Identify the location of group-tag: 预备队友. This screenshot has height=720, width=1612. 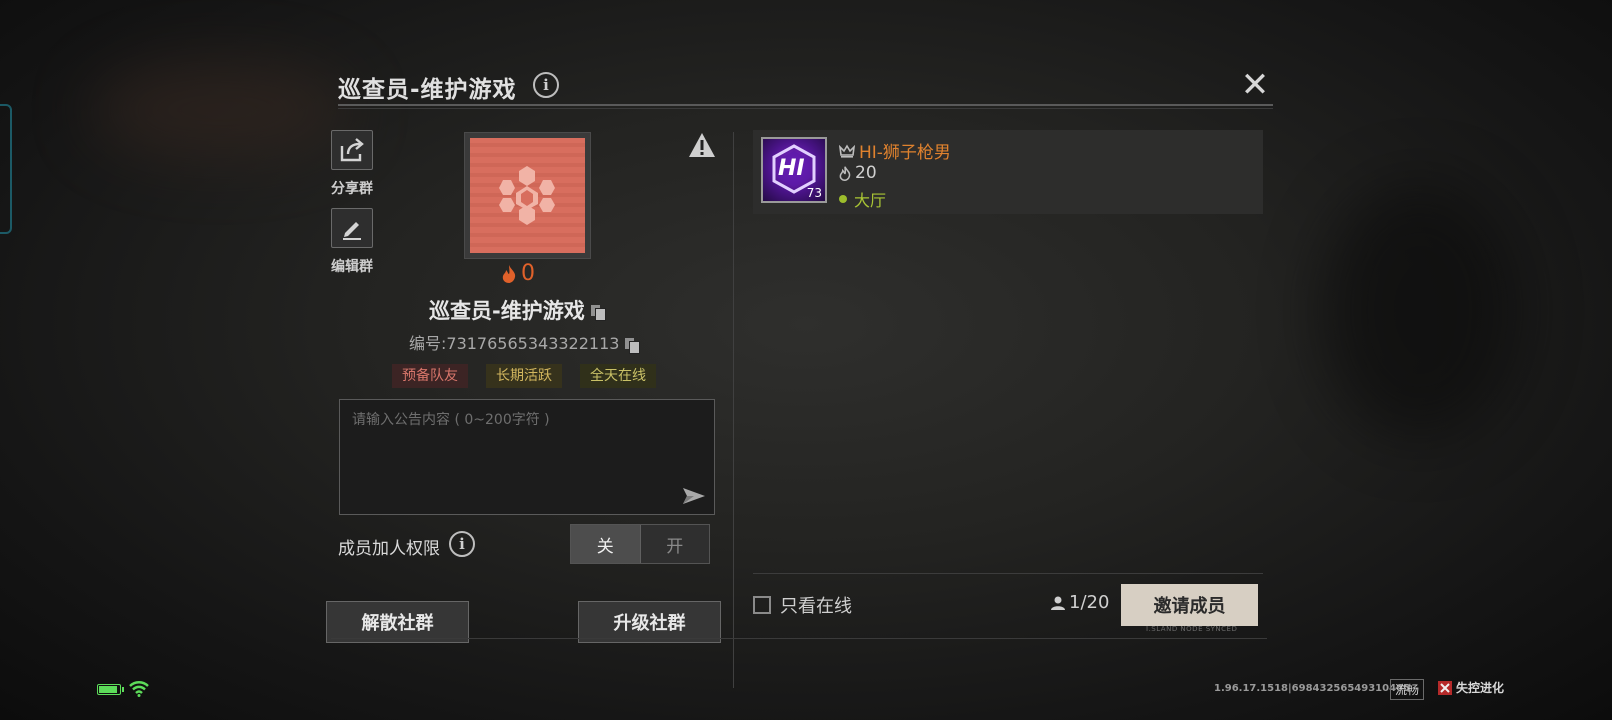
(430, 376).